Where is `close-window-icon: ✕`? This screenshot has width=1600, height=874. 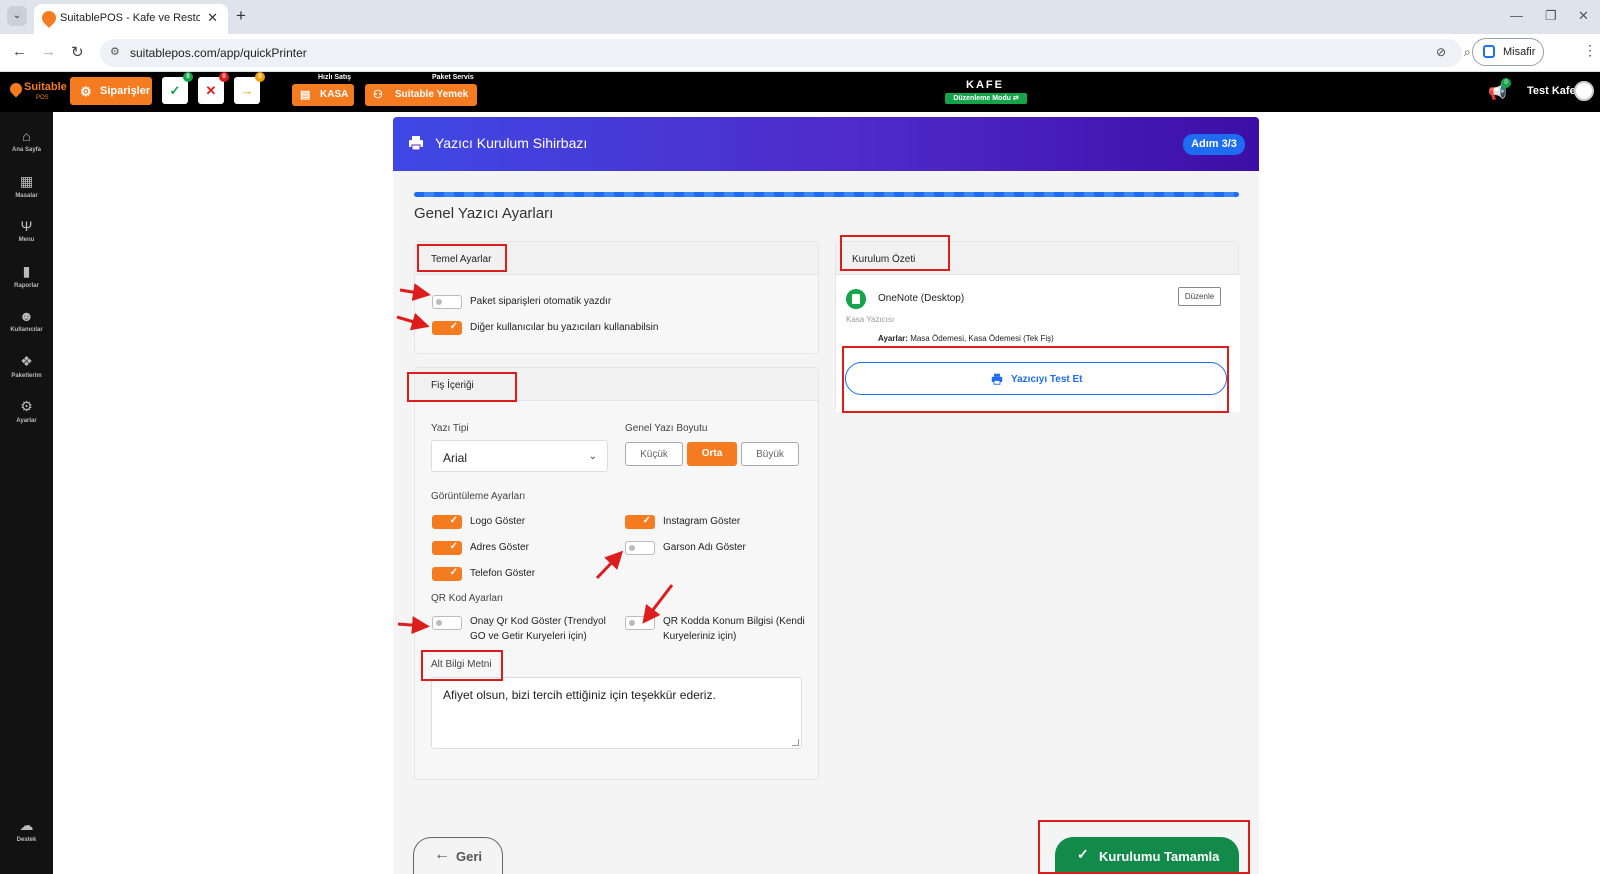 close-window-icon: ✕ is located at coordinates (1583, 16).